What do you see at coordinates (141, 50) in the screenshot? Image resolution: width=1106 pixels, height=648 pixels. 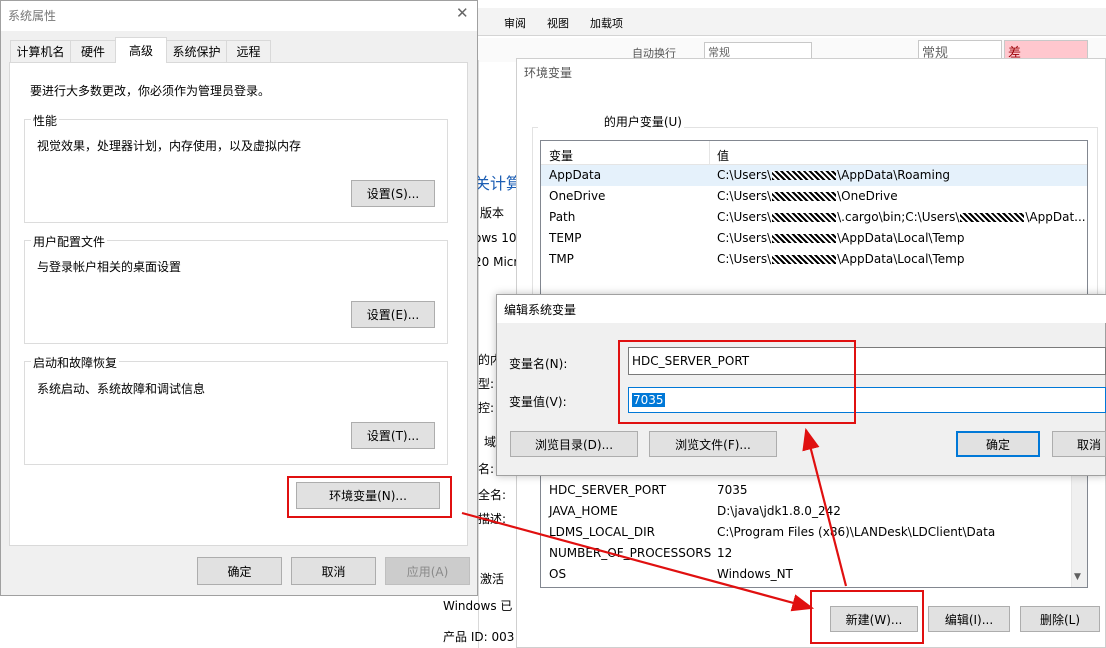 I see `tab-advanced: 高级` at bounding box center [141, 50].